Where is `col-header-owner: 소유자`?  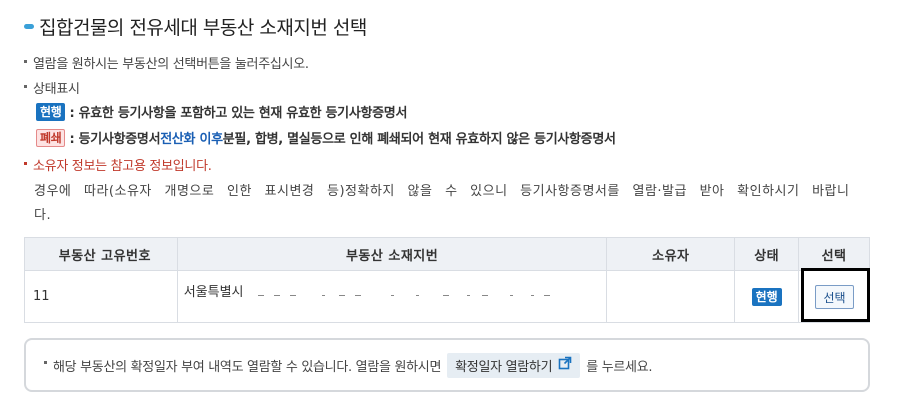 col-header-owner: 소유자 is located at coordinates (671, 254).